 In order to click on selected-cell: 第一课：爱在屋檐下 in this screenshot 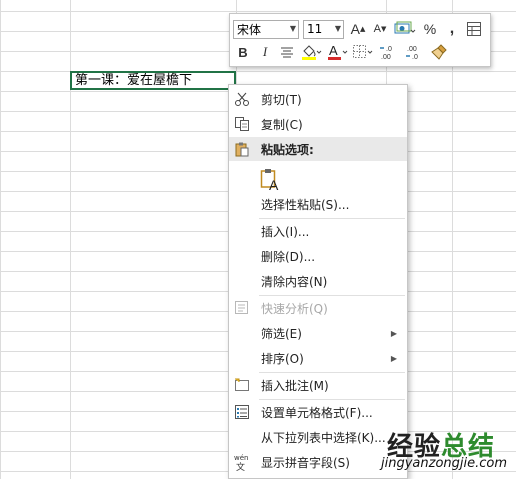, I will do `click(153, 80)`.